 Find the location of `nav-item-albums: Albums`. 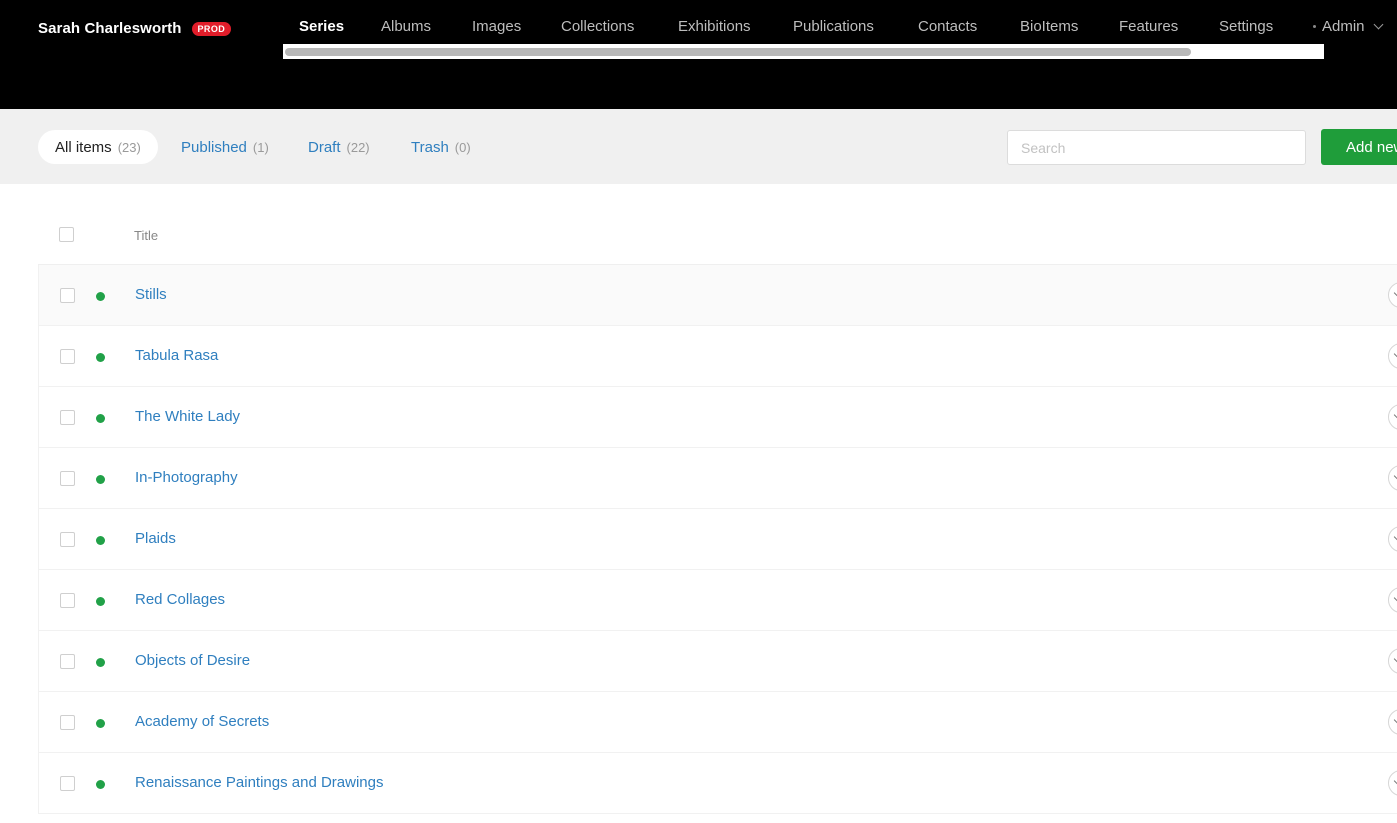

nav-item-albums: Albums is located at coordinates (406, 26).